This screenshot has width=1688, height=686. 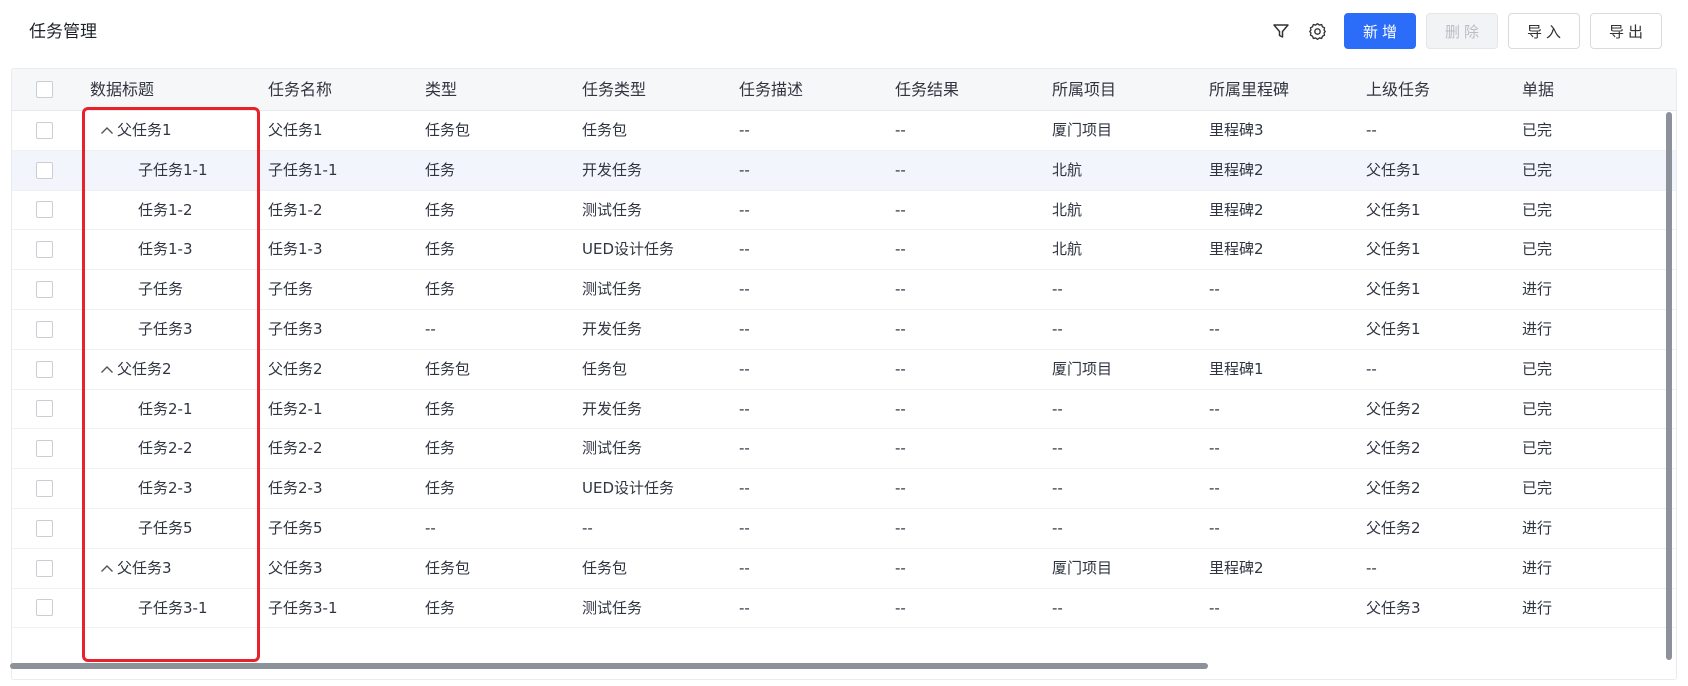 What do you see at coordinates (612, 289) in the screenshot?
I see `cell-task-type: 测试任务` at bounding box center [612, 289].